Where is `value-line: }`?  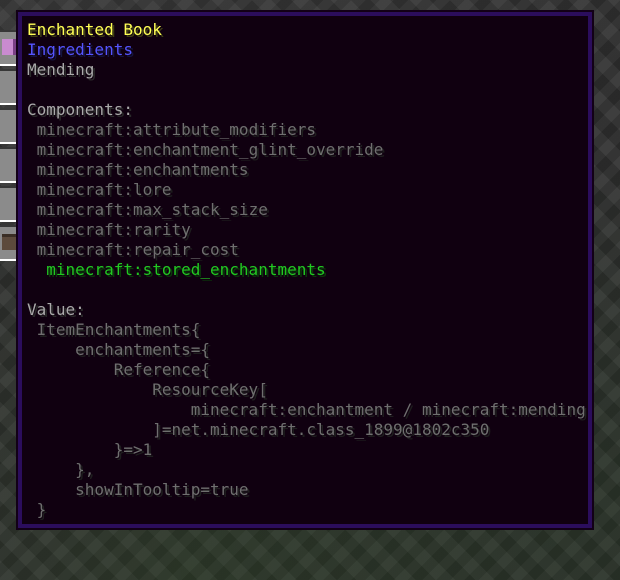
value-line: } is located at coordinates (37, 509).